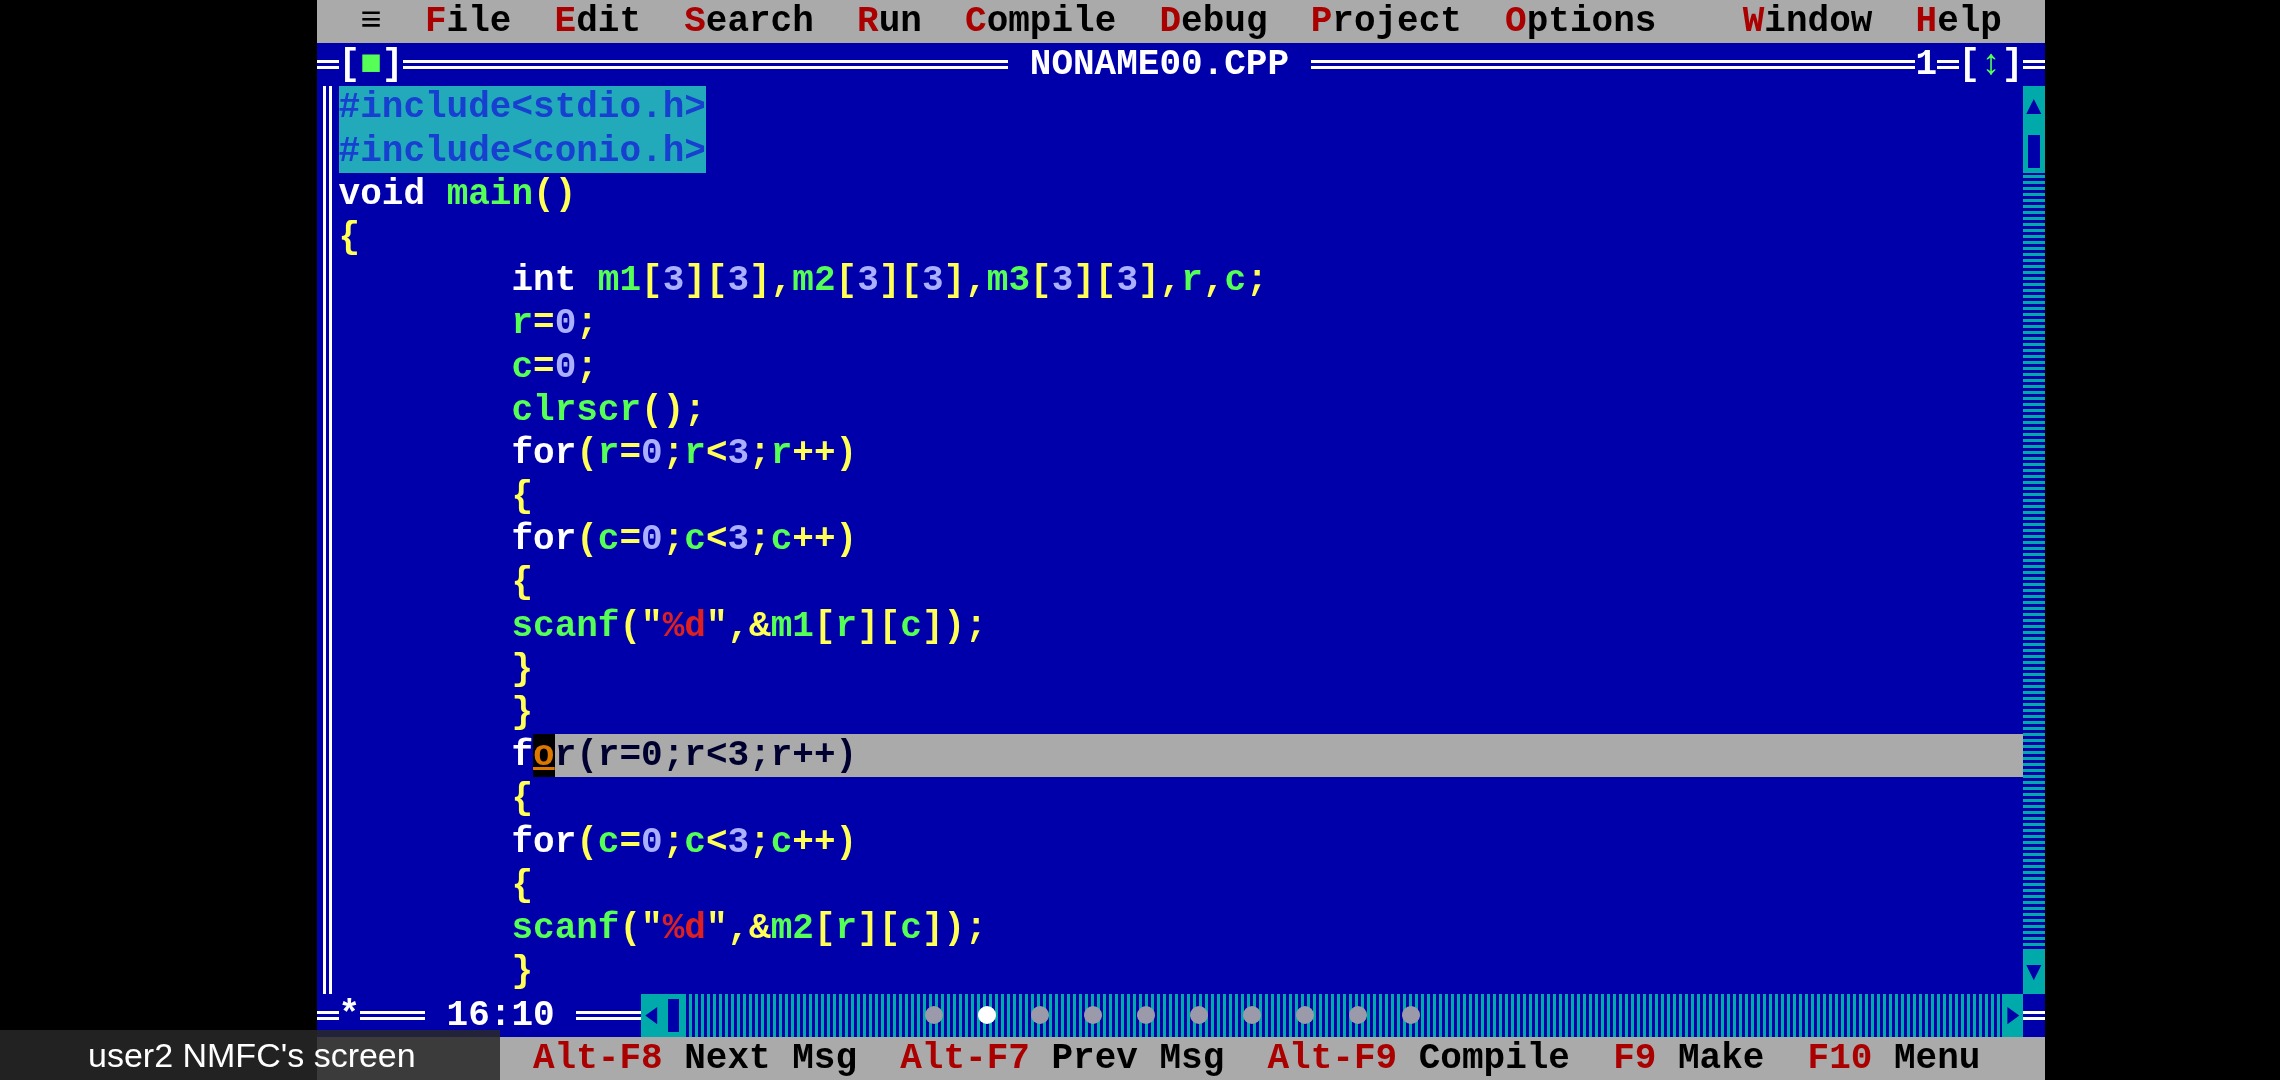 The height and width of the screenshot is (1080, 2280). I want to click on code-line: void main(), so click(457, 194).